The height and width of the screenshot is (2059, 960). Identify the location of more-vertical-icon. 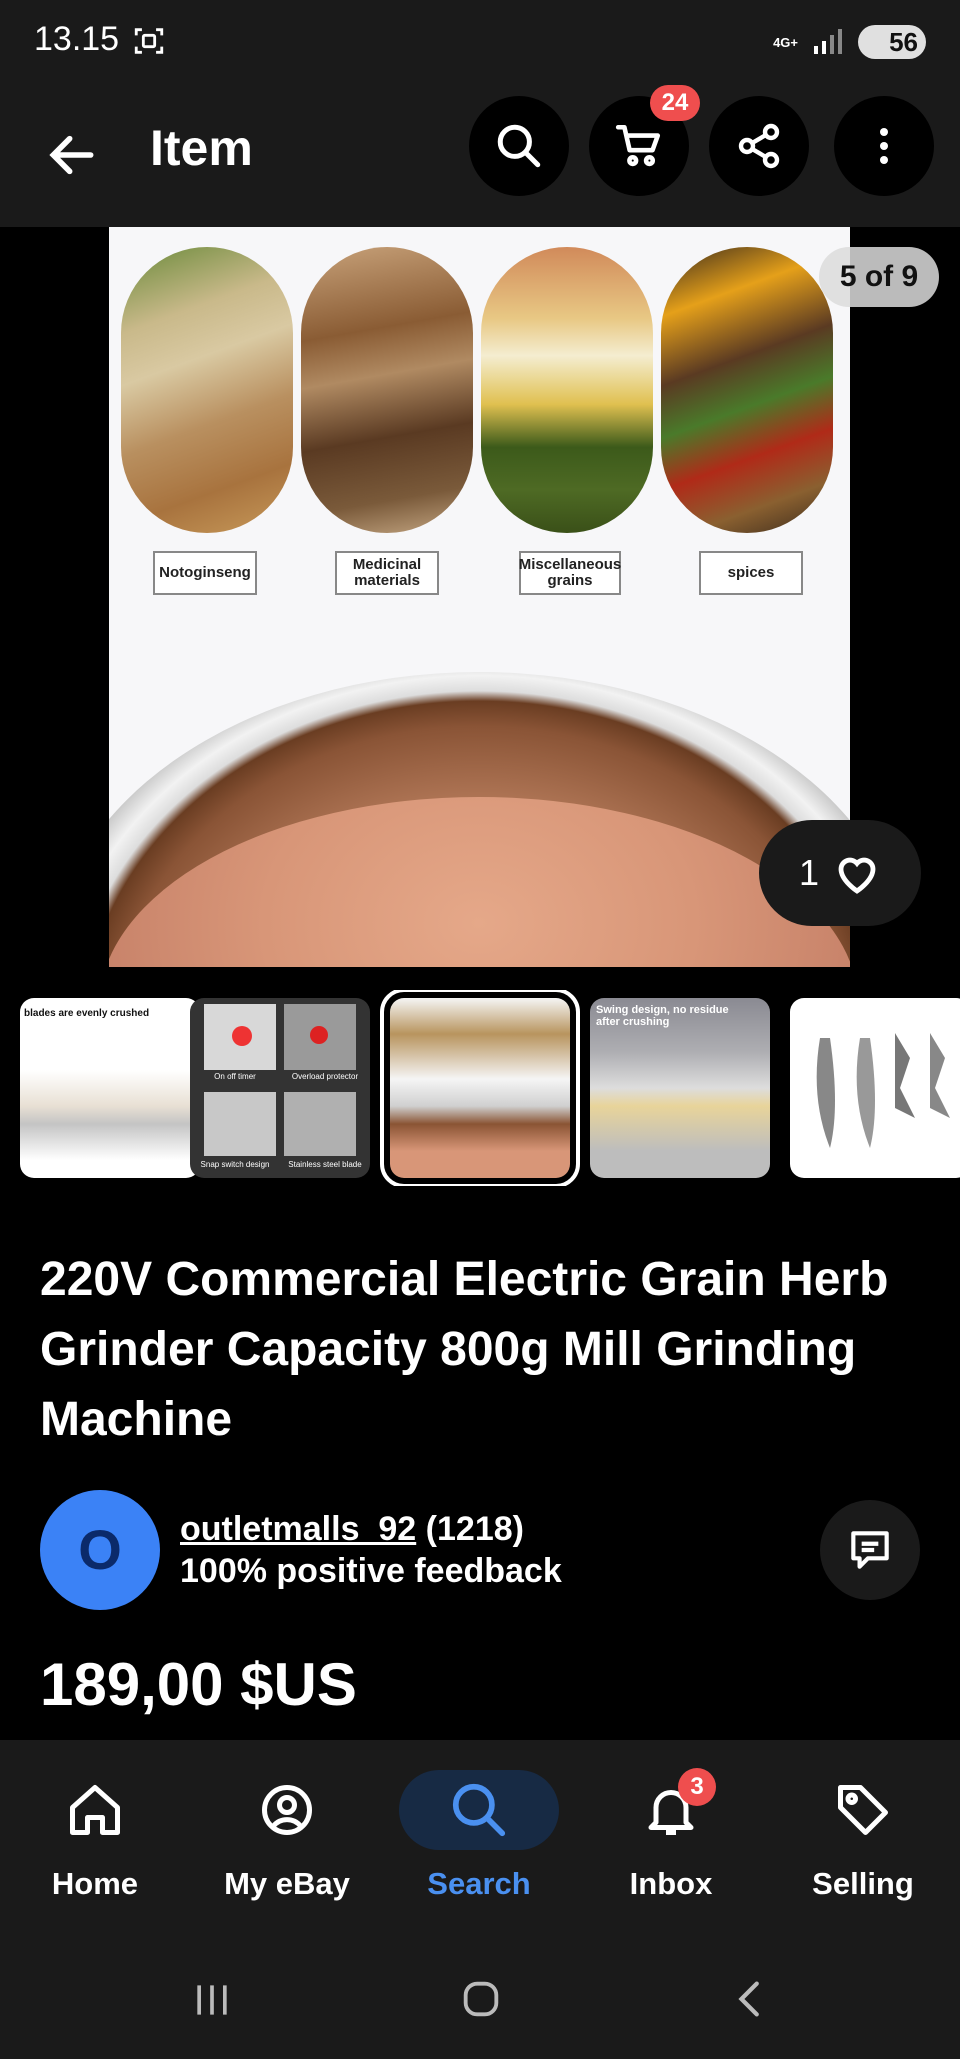
(884, 146).